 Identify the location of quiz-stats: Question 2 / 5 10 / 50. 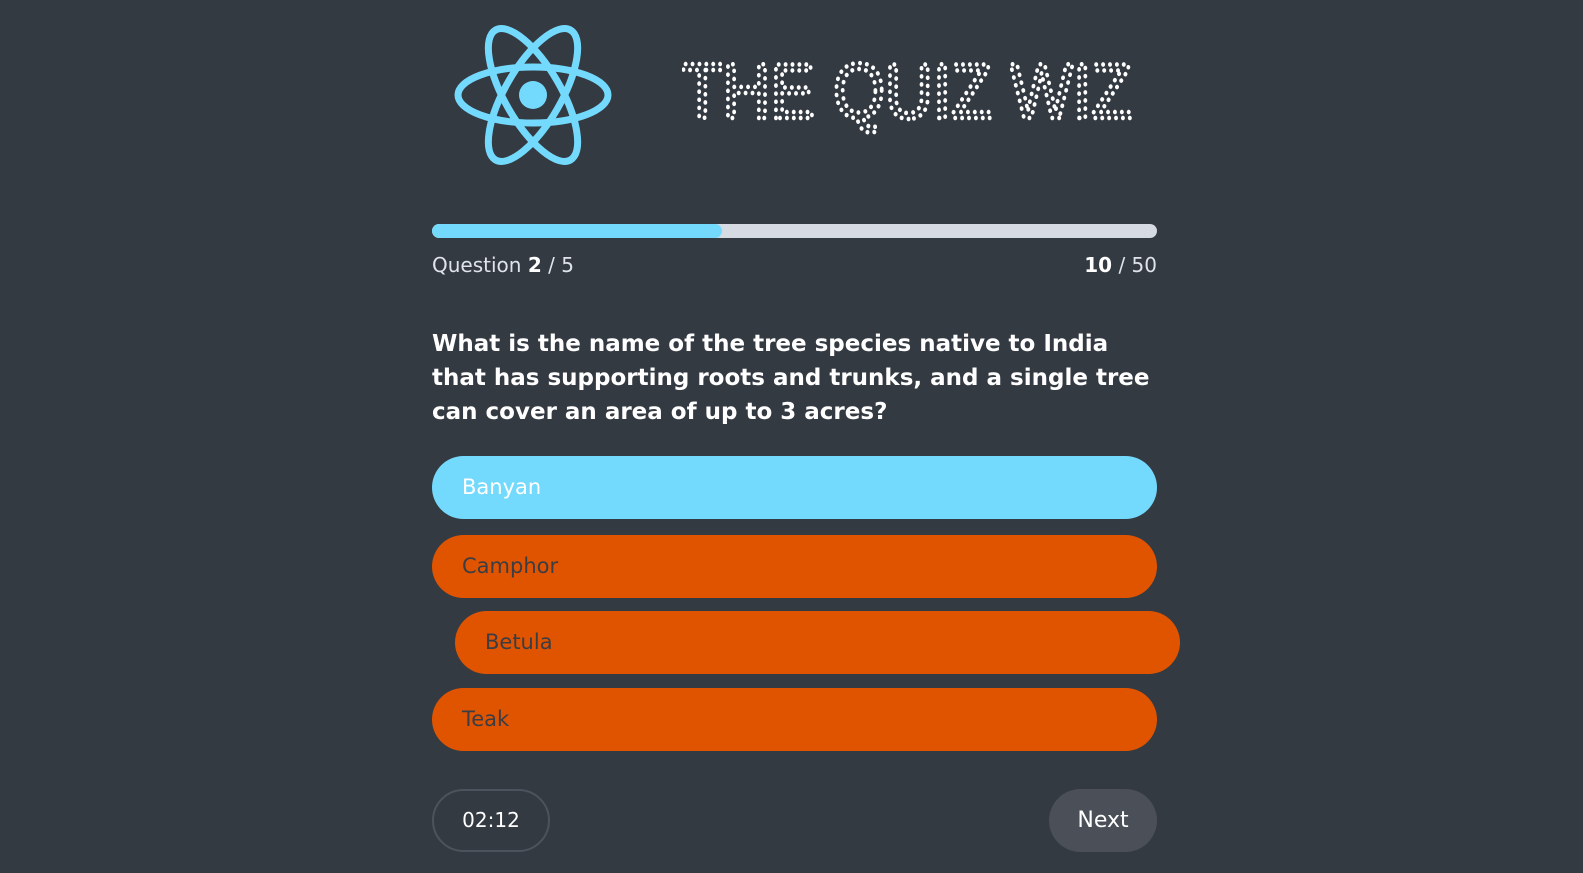
(794, 268).